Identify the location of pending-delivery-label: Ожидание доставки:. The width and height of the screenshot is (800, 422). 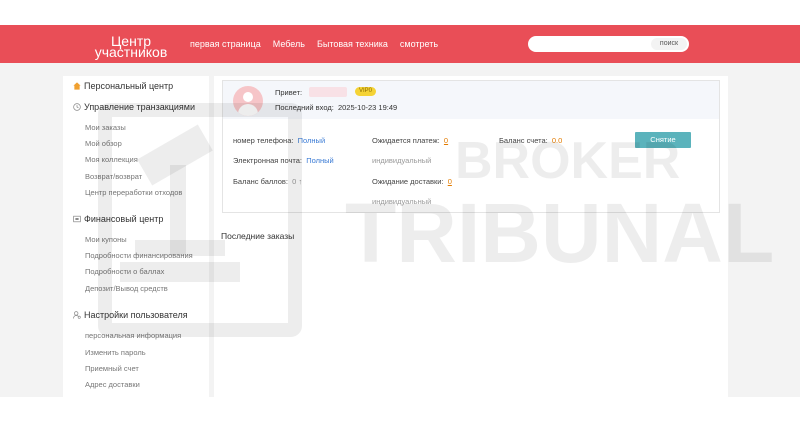
(408, 181).